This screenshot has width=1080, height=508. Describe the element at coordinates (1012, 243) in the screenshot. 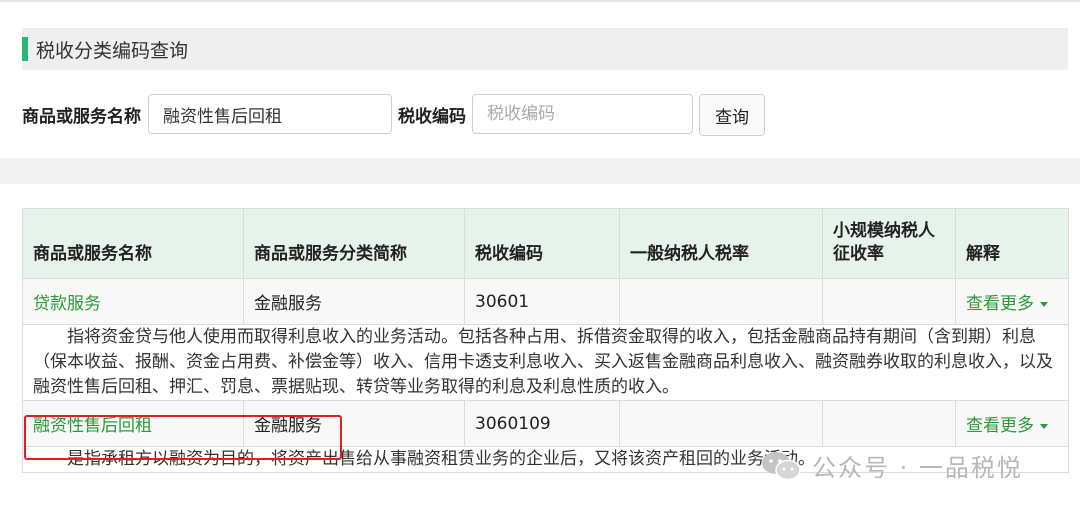

I see `column-header-explanation: 解释` at that location.